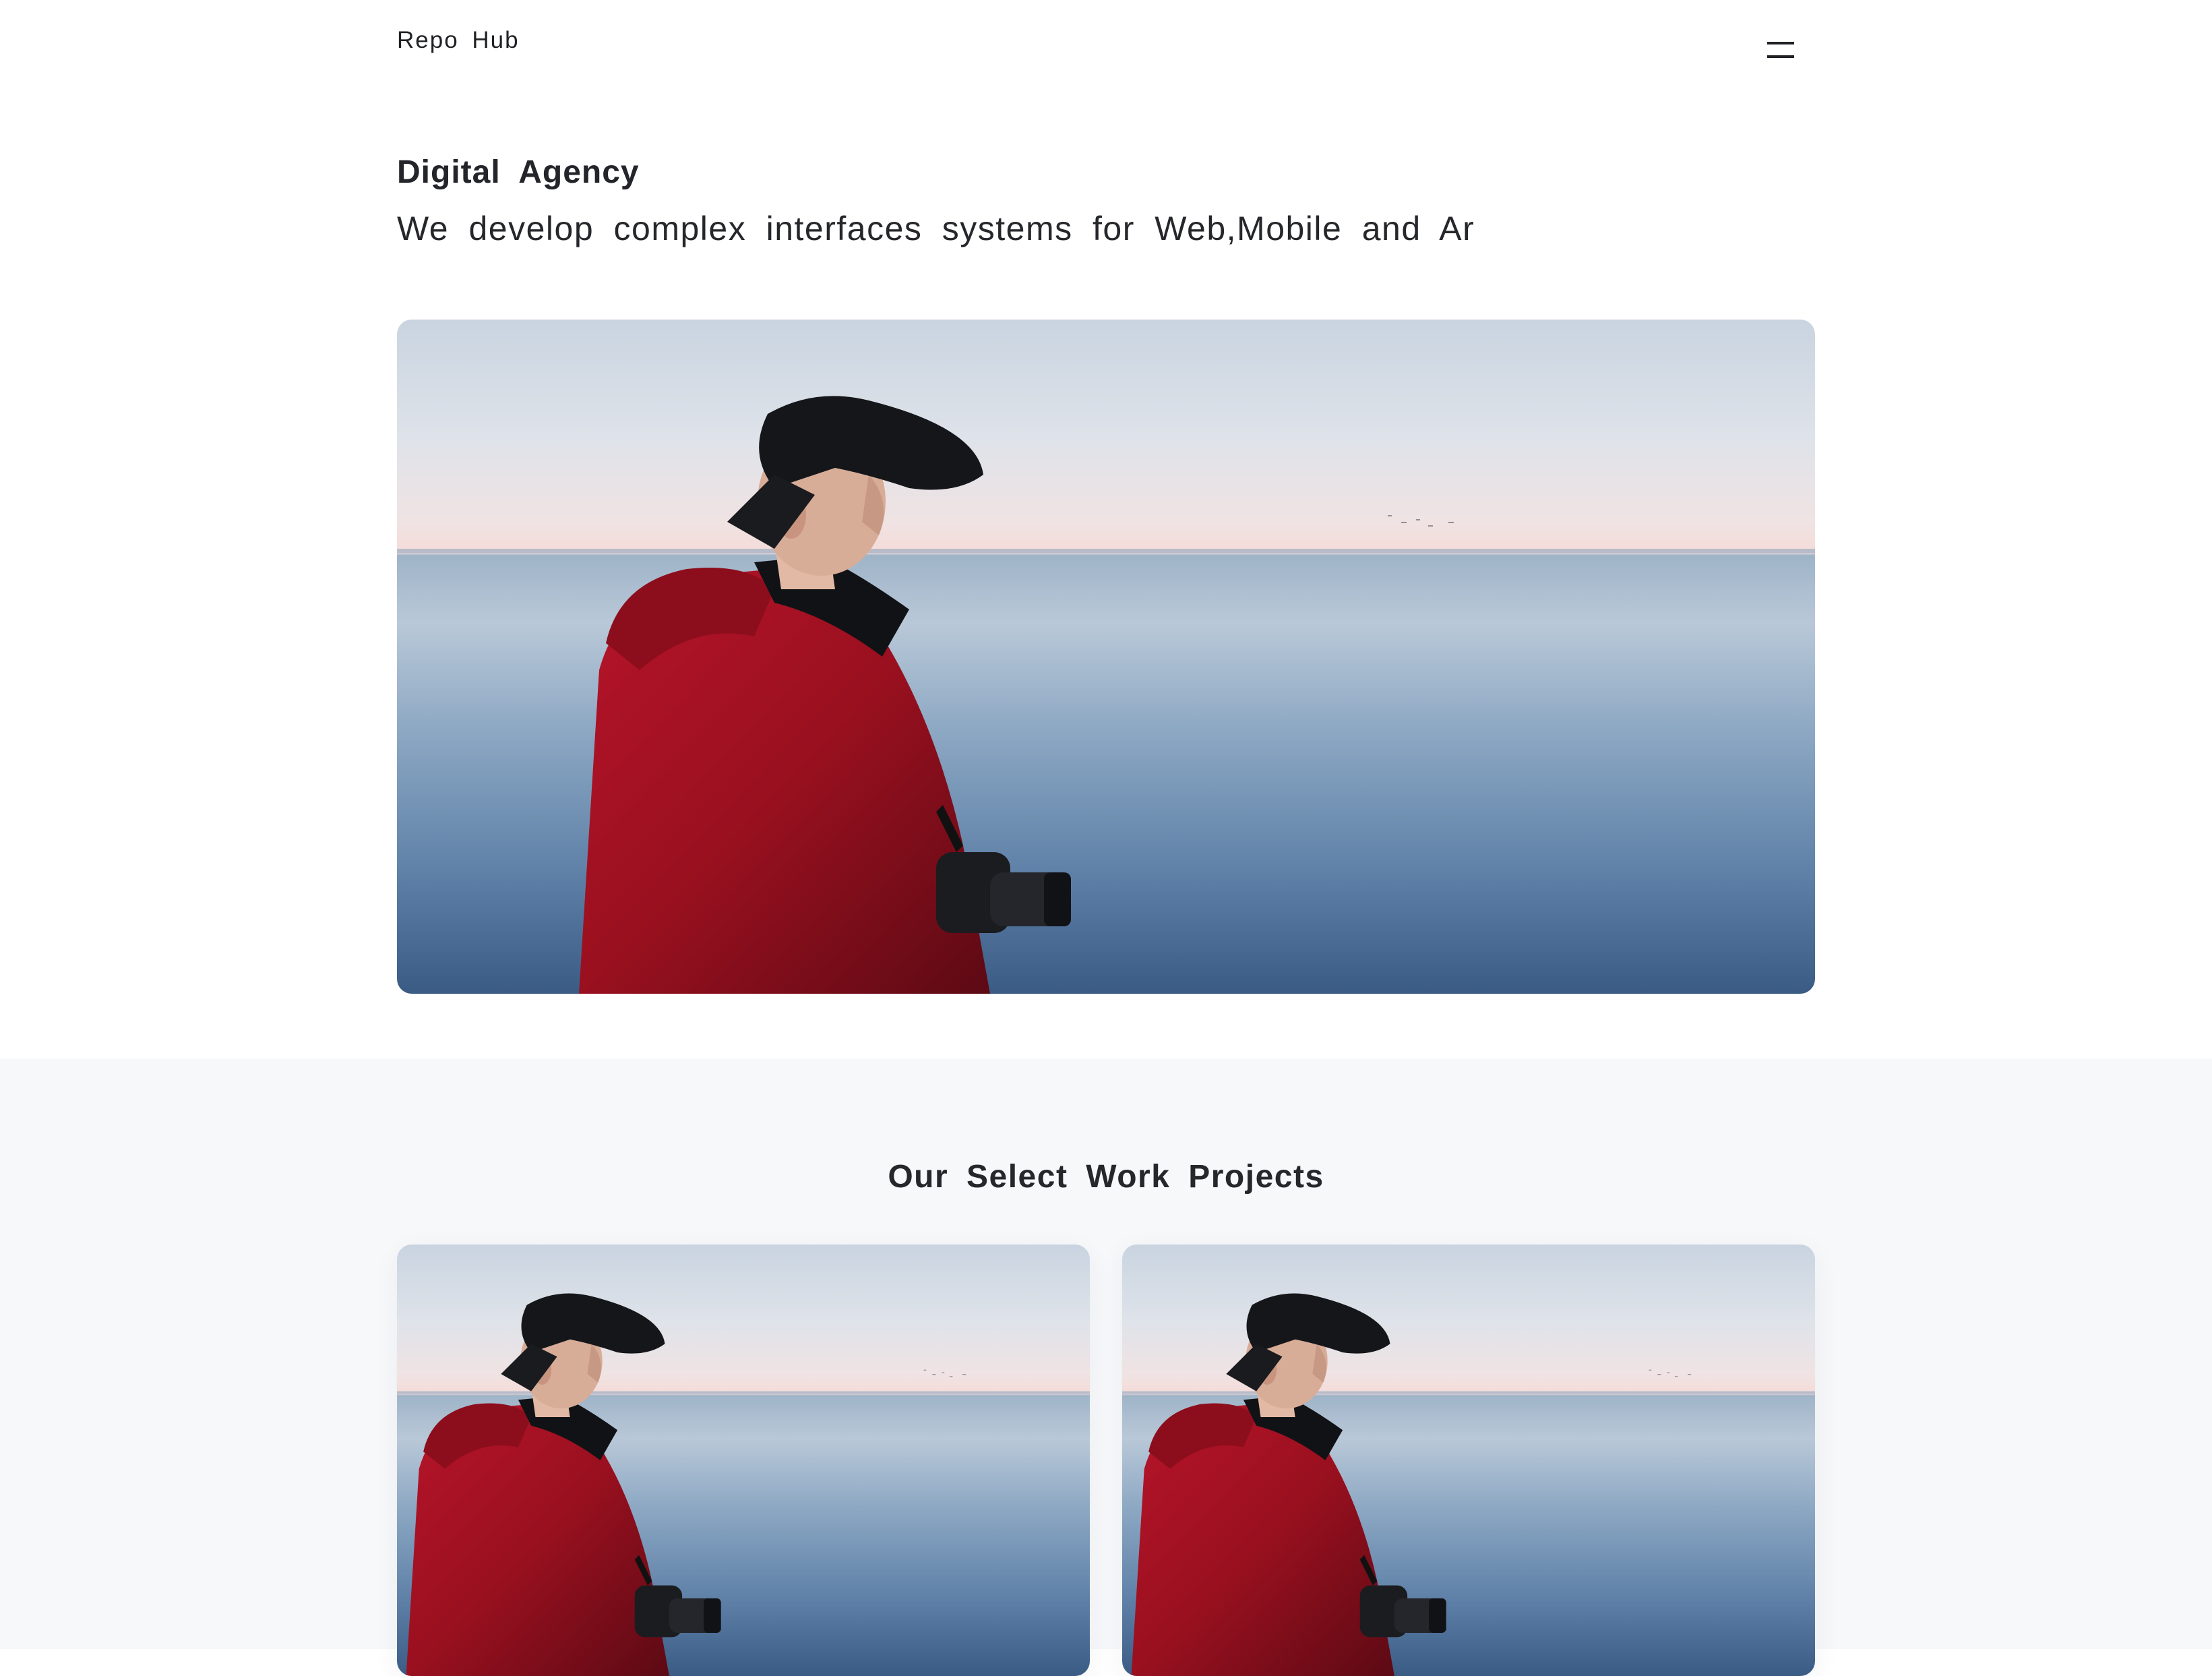 This screenshot has width=2212, height=1676. What do you see at coordinates (1106, 1177) in the screenshot?
I see `projects-title: Our Select Work Projects` at bounding box center [1106, 1177].